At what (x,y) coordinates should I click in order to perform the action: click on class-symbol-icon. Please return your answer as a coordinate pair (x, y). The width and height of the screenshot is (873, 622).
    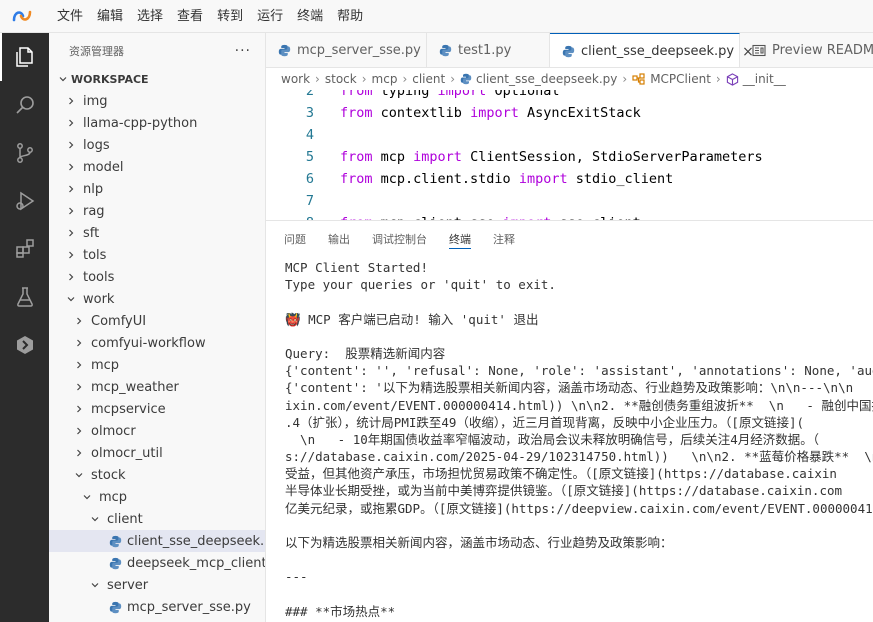
    Looking at the image, I should click on (639, 79).